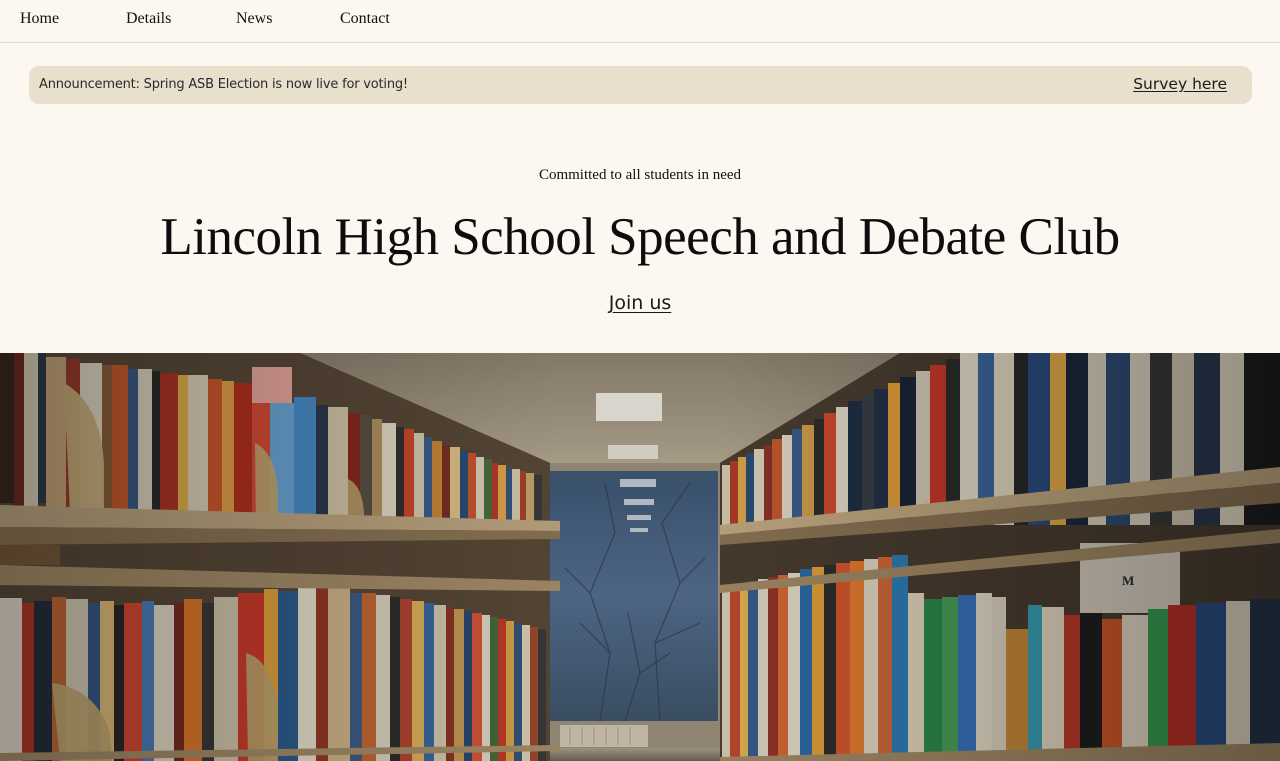  Describe the element at coordinates (640, 21) in the screenshot. I see `top-navigation: Home Details News Contact` at that location.